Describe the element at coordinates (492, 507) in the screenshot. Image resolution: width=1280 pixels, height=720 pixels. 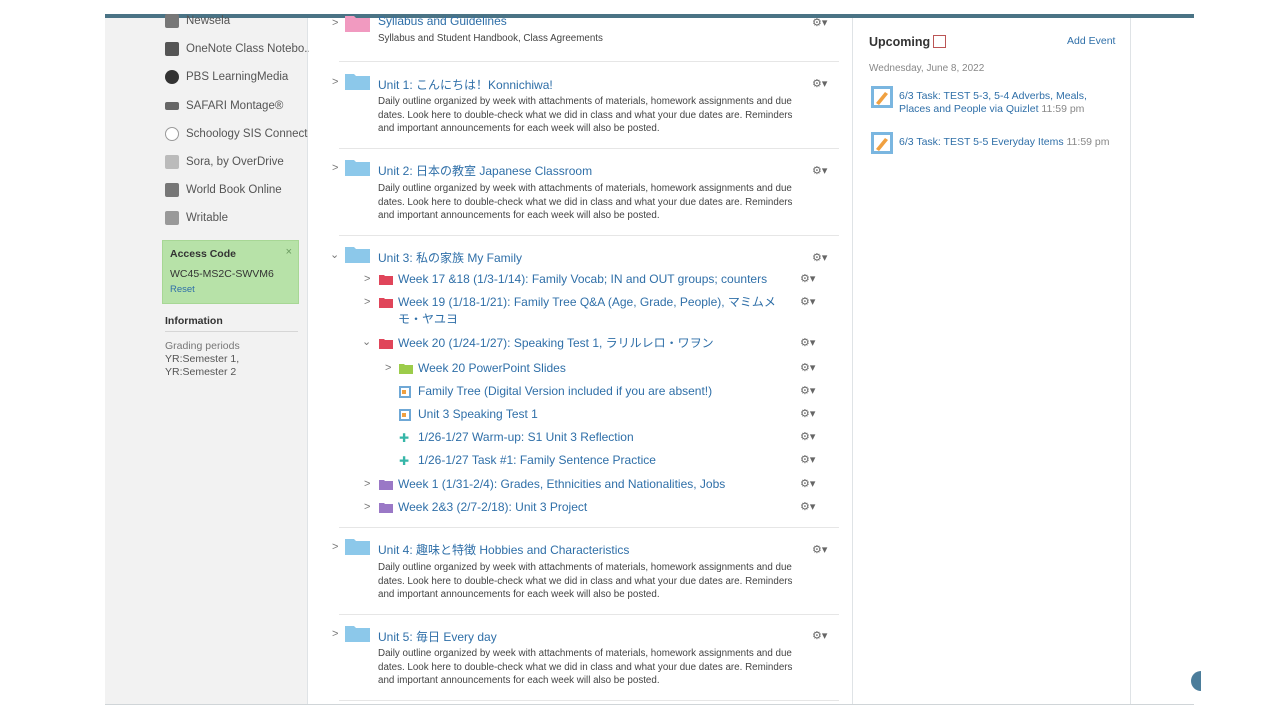
I see `week-folder-title: Week 2&3 (2/7-2/18): Unit 3 Project` at that location.